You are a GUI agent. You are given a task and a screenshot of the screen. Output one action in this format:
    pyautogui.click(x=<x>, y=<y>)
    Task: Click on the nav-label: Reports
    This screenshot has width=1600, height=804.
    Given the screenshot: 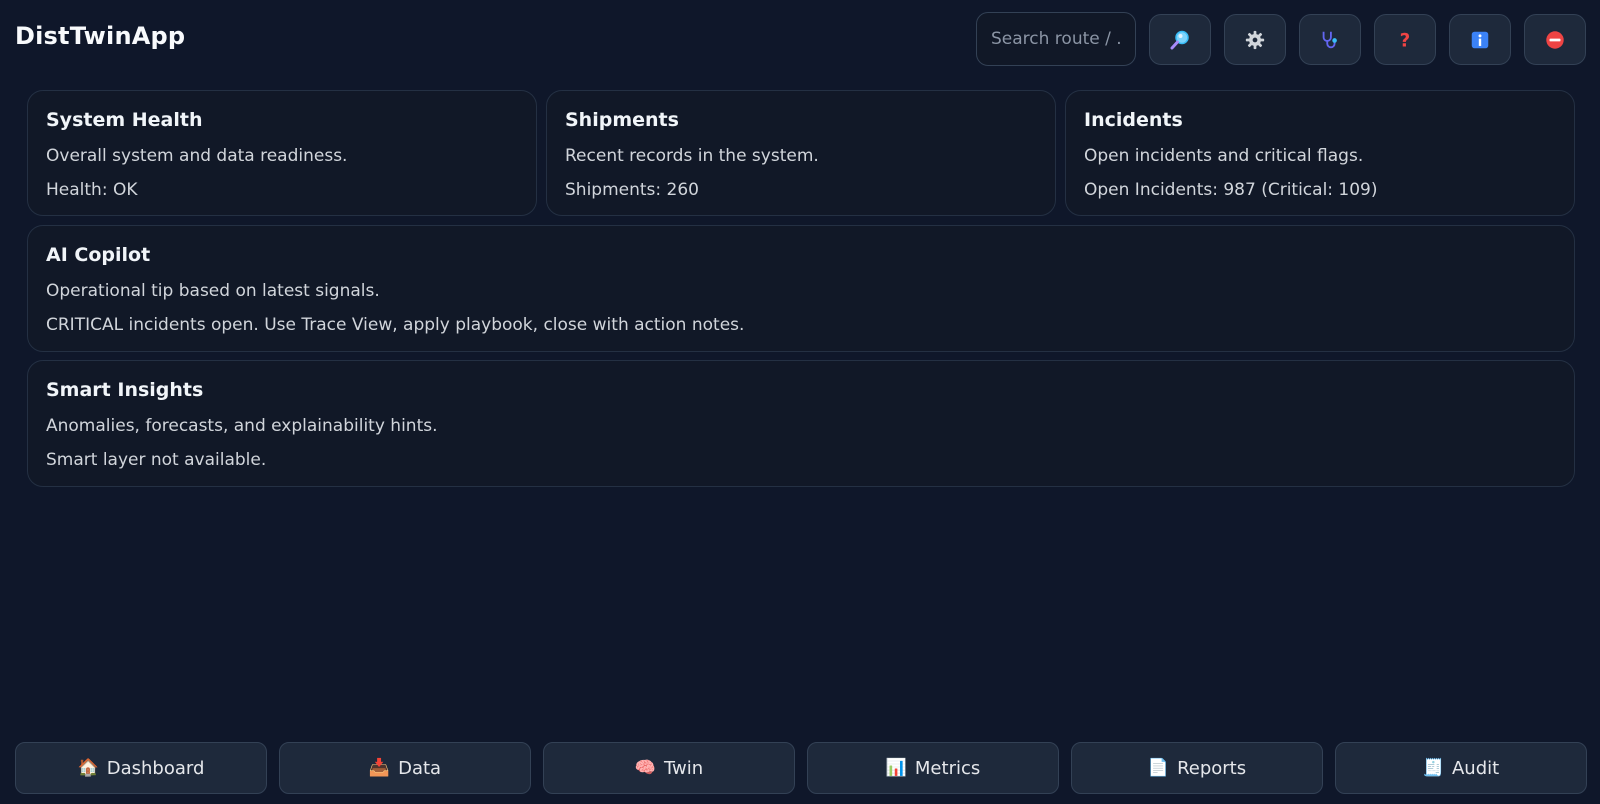 What is the action you would take?
    pyautogui.click(x=1212, y=768)
    